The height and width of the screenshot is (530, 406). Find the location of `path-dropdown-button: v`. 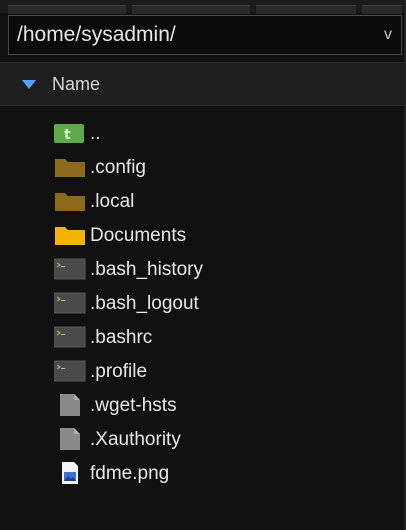

path-dropdown-button: v is located at coordinates (388, 35).